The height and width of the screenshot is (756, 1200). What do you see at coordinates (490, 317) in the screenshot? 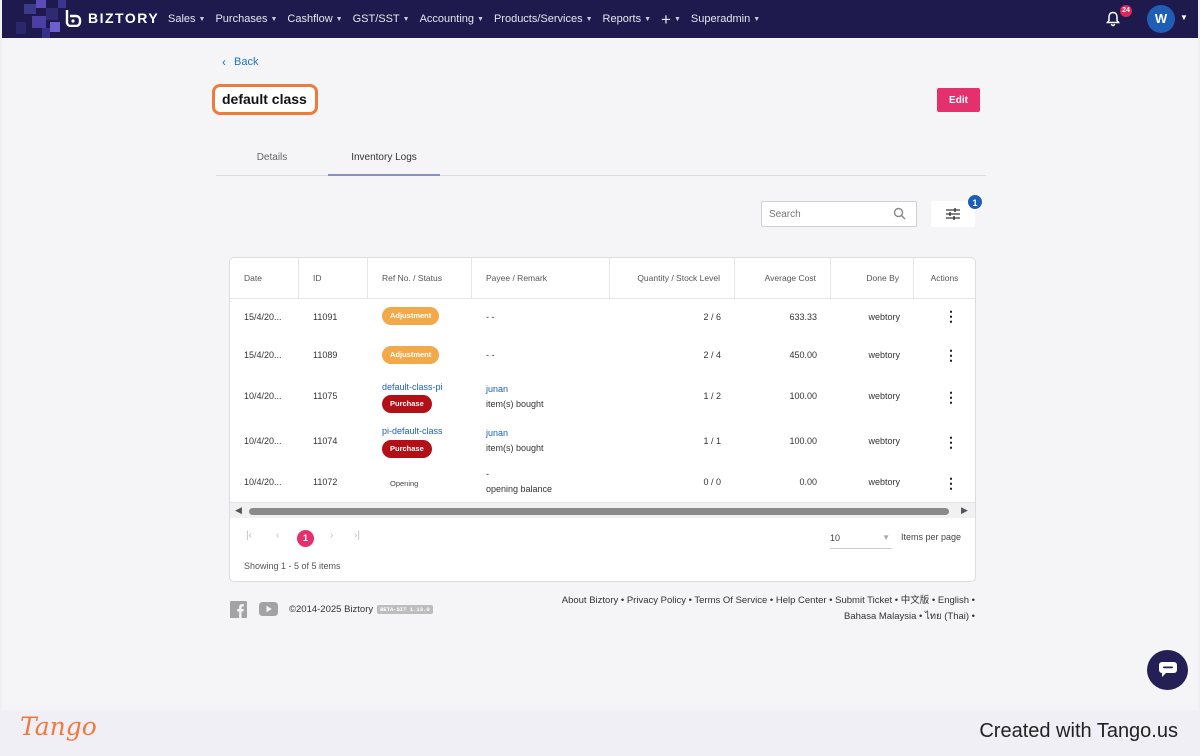
I see `cell-payee: - -` at bounding box center [490, 317].